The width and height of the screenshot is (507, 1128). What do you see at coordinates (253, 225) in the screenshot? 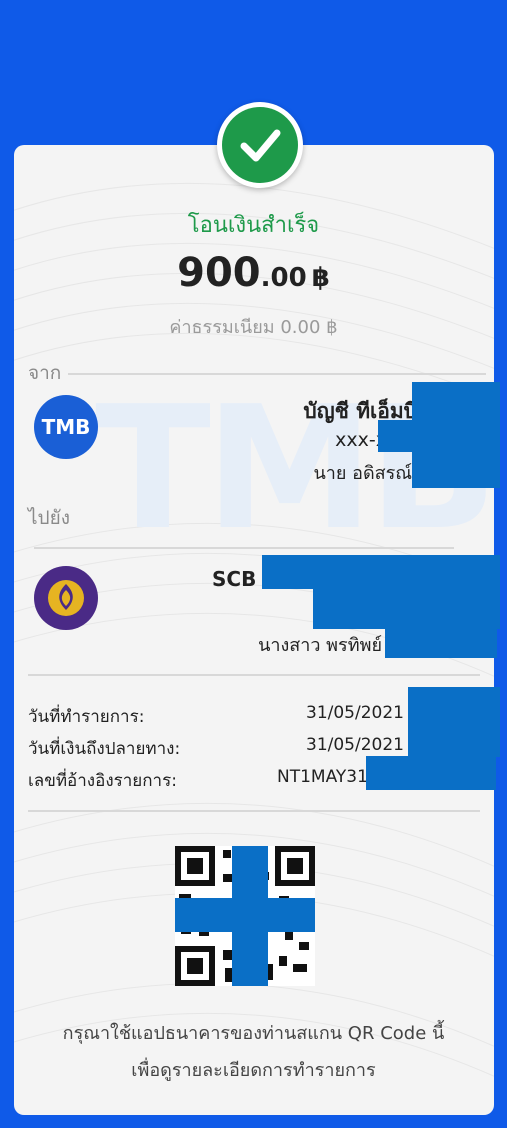
I see `transfer-status: โอนเงินสำเร็จ` at bounding box center [253, 225].